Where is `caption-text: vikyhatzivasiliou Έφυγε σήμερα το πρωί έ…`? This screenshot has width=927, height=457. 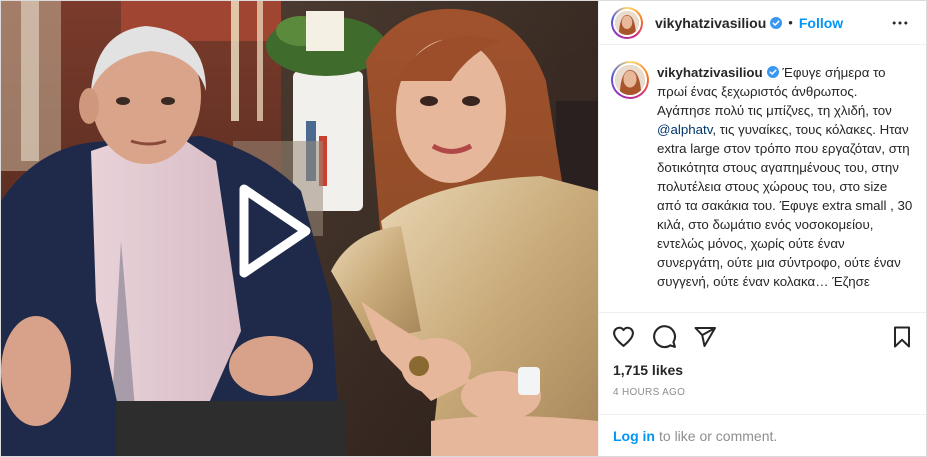 caption-text: vikyhatzivasiliou Έφυγε σήμερα το πρωί έ… is located at coordinates (785, 177).